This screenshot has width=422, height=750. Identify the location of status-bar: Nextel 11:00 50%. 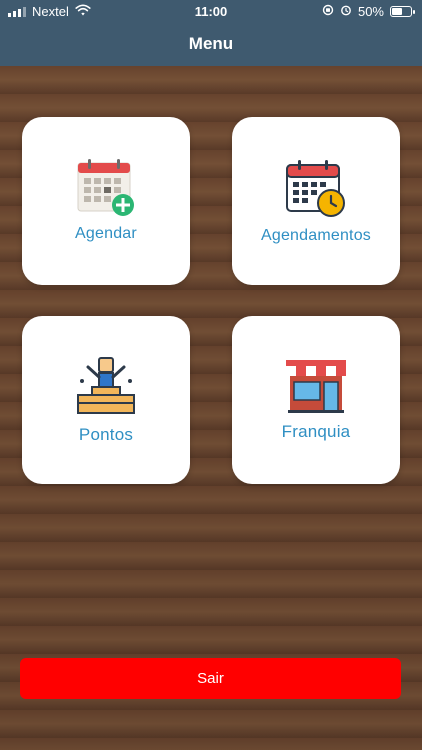
(211, 11).